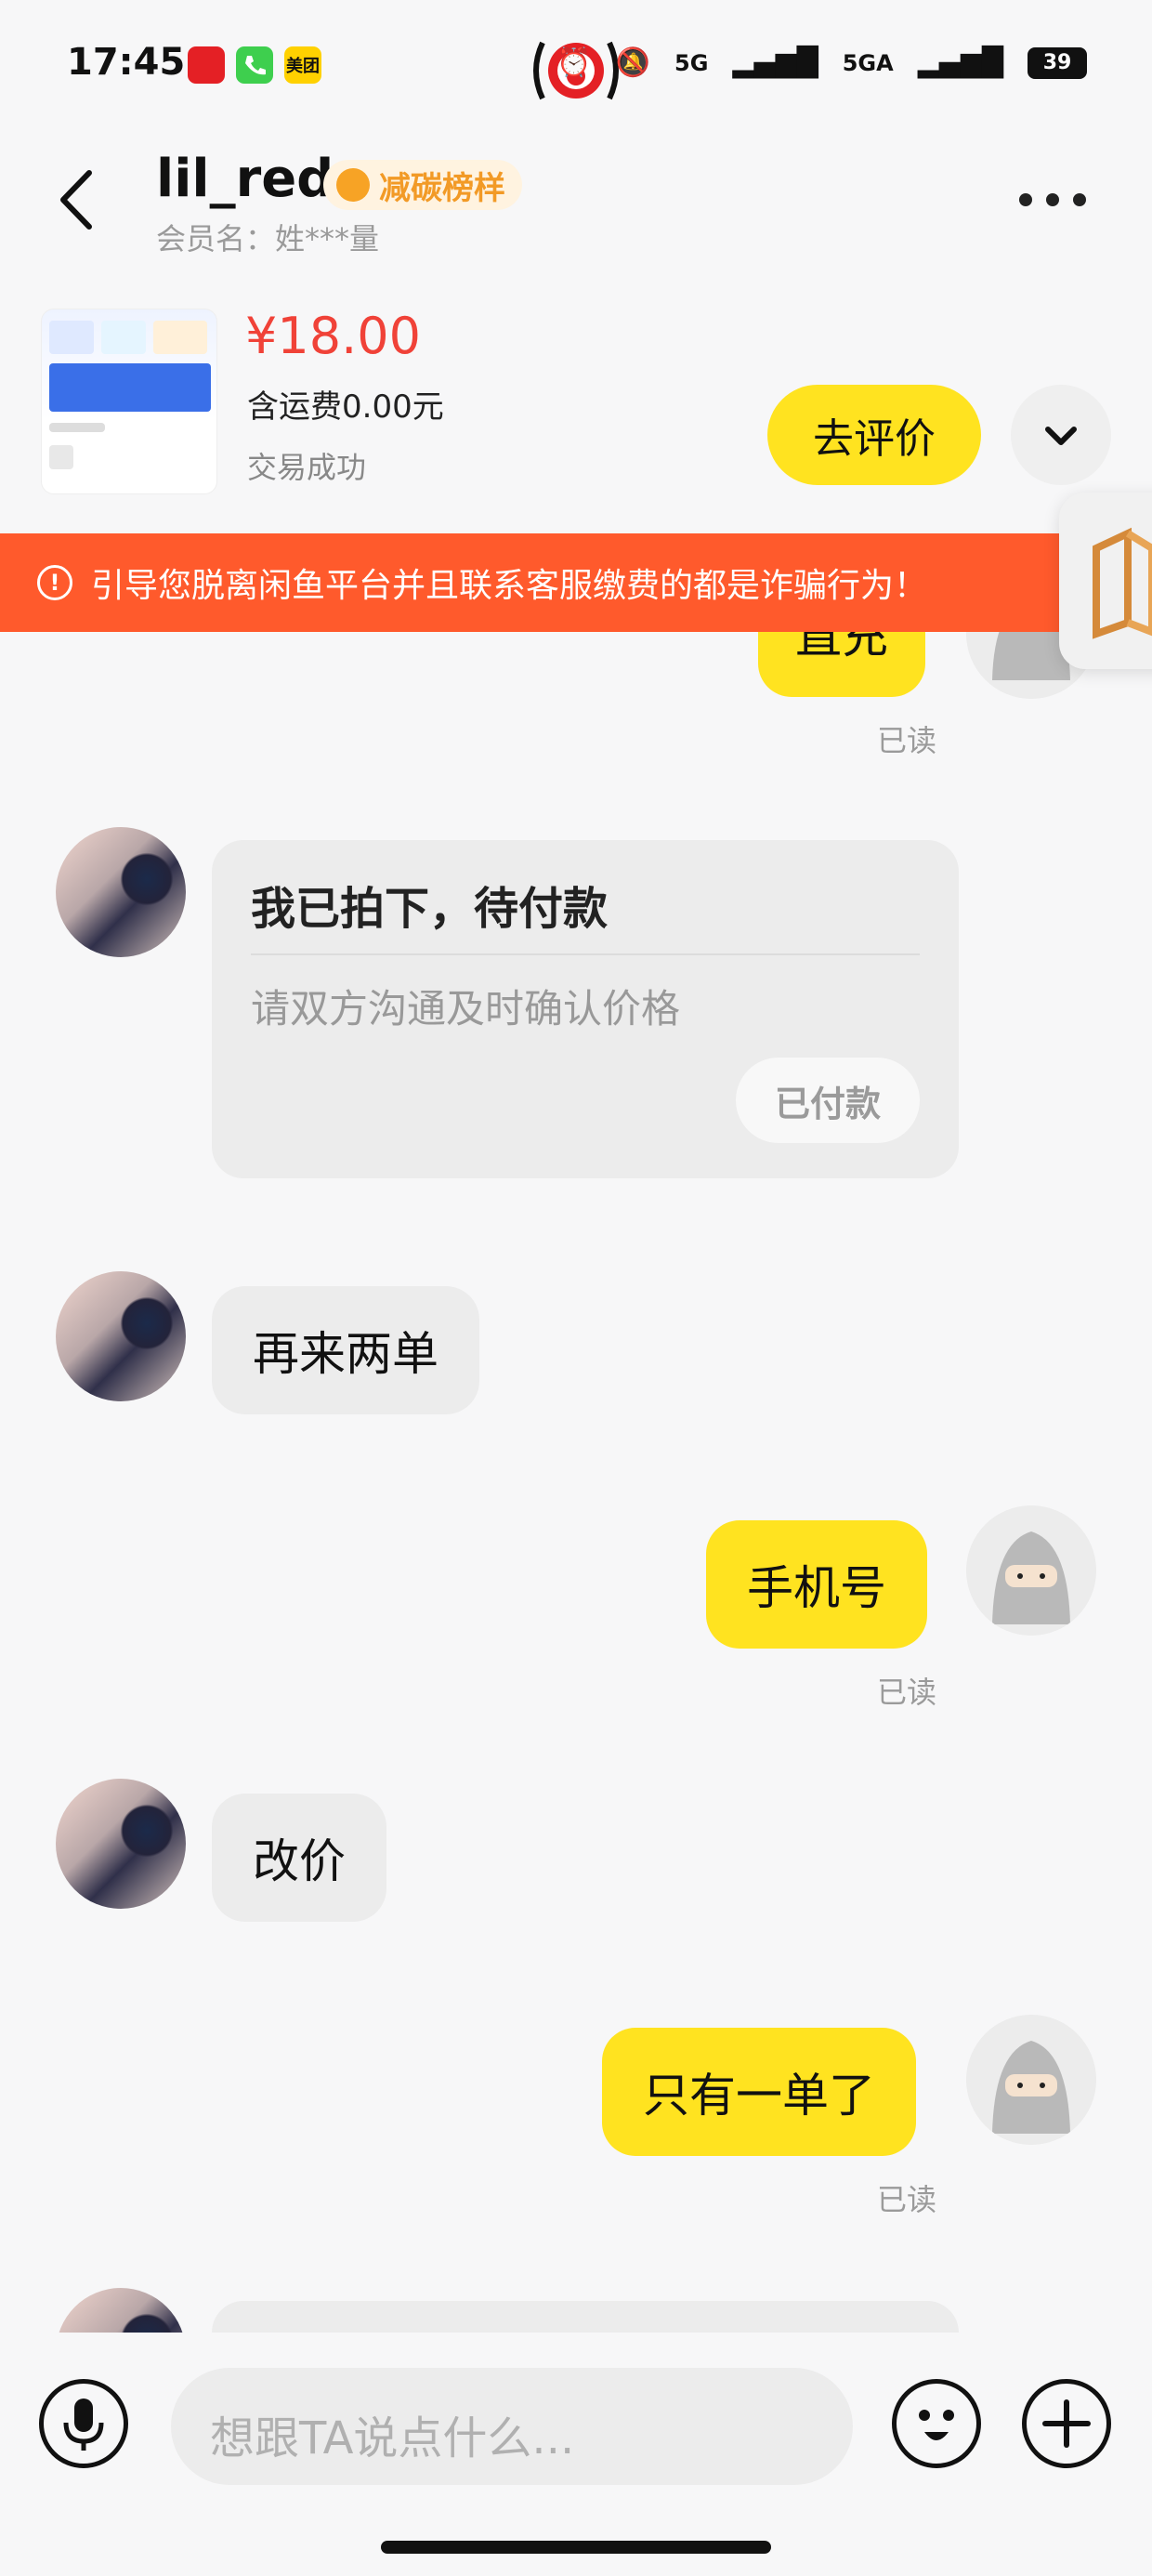 Image resolution: width=1152 pixels, height=2576 pixels. I want to click on paid-button: 已付款, so click(828, 1100).